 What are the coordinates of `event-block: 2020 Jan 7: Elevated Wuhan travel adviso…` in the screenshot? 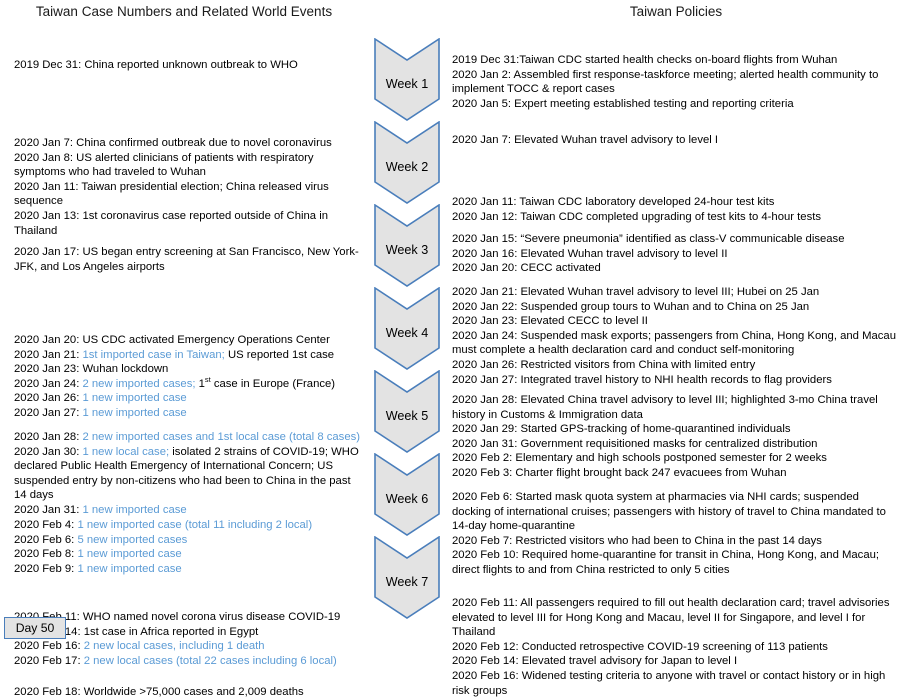 It's located at (675, 140).